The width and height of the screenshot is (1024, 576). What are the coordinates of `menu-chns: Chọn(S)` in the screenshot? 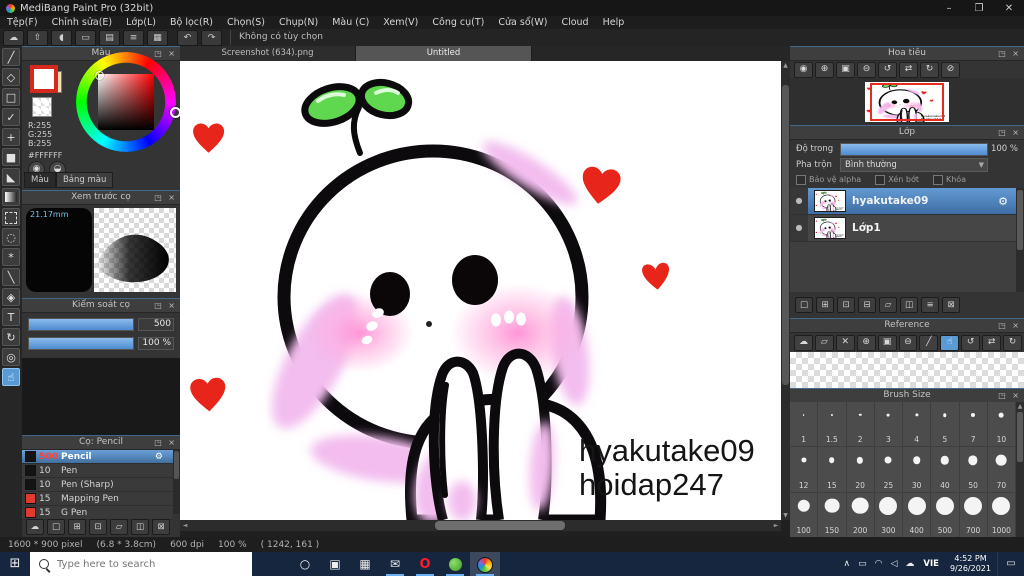 It's located at (246, 22).